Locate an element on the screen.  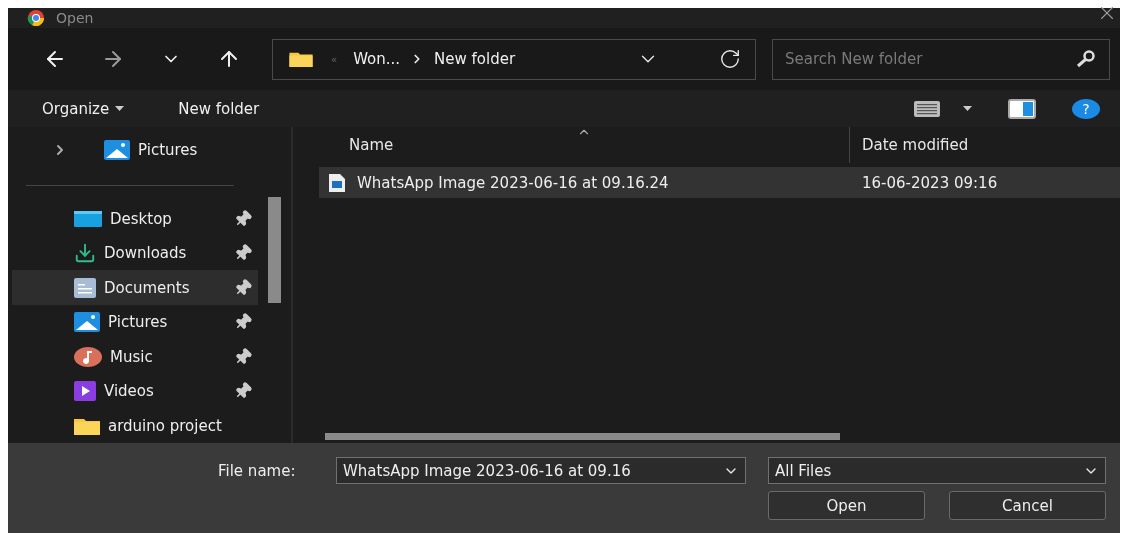
file-type-dropdown: All Files is located at coordinates (937, 470).